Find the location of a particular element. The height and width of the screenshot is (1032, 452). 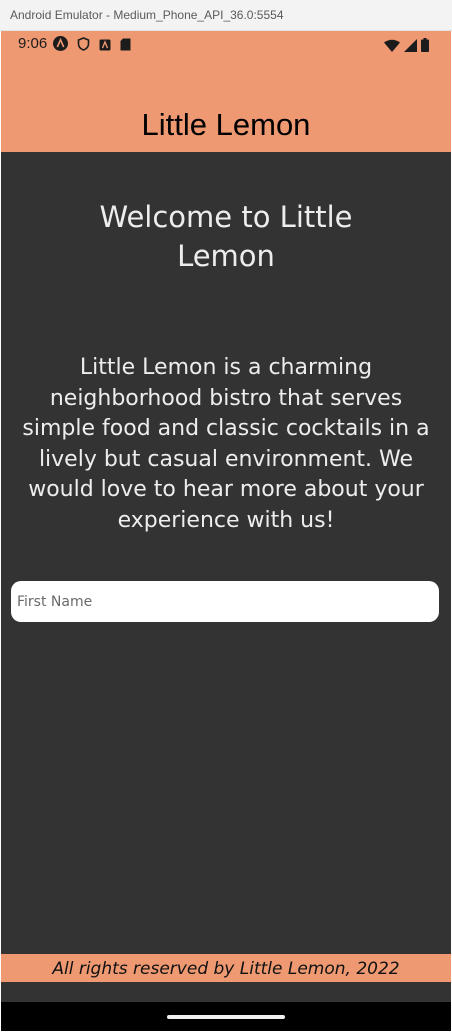

status-system-icons is located at coordinates (406, 46).